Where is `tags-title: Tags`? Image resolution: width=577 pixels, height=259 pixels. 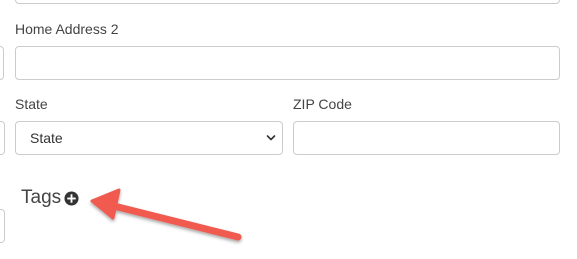 tags-title: Tags is located at coordinates (41, 197).